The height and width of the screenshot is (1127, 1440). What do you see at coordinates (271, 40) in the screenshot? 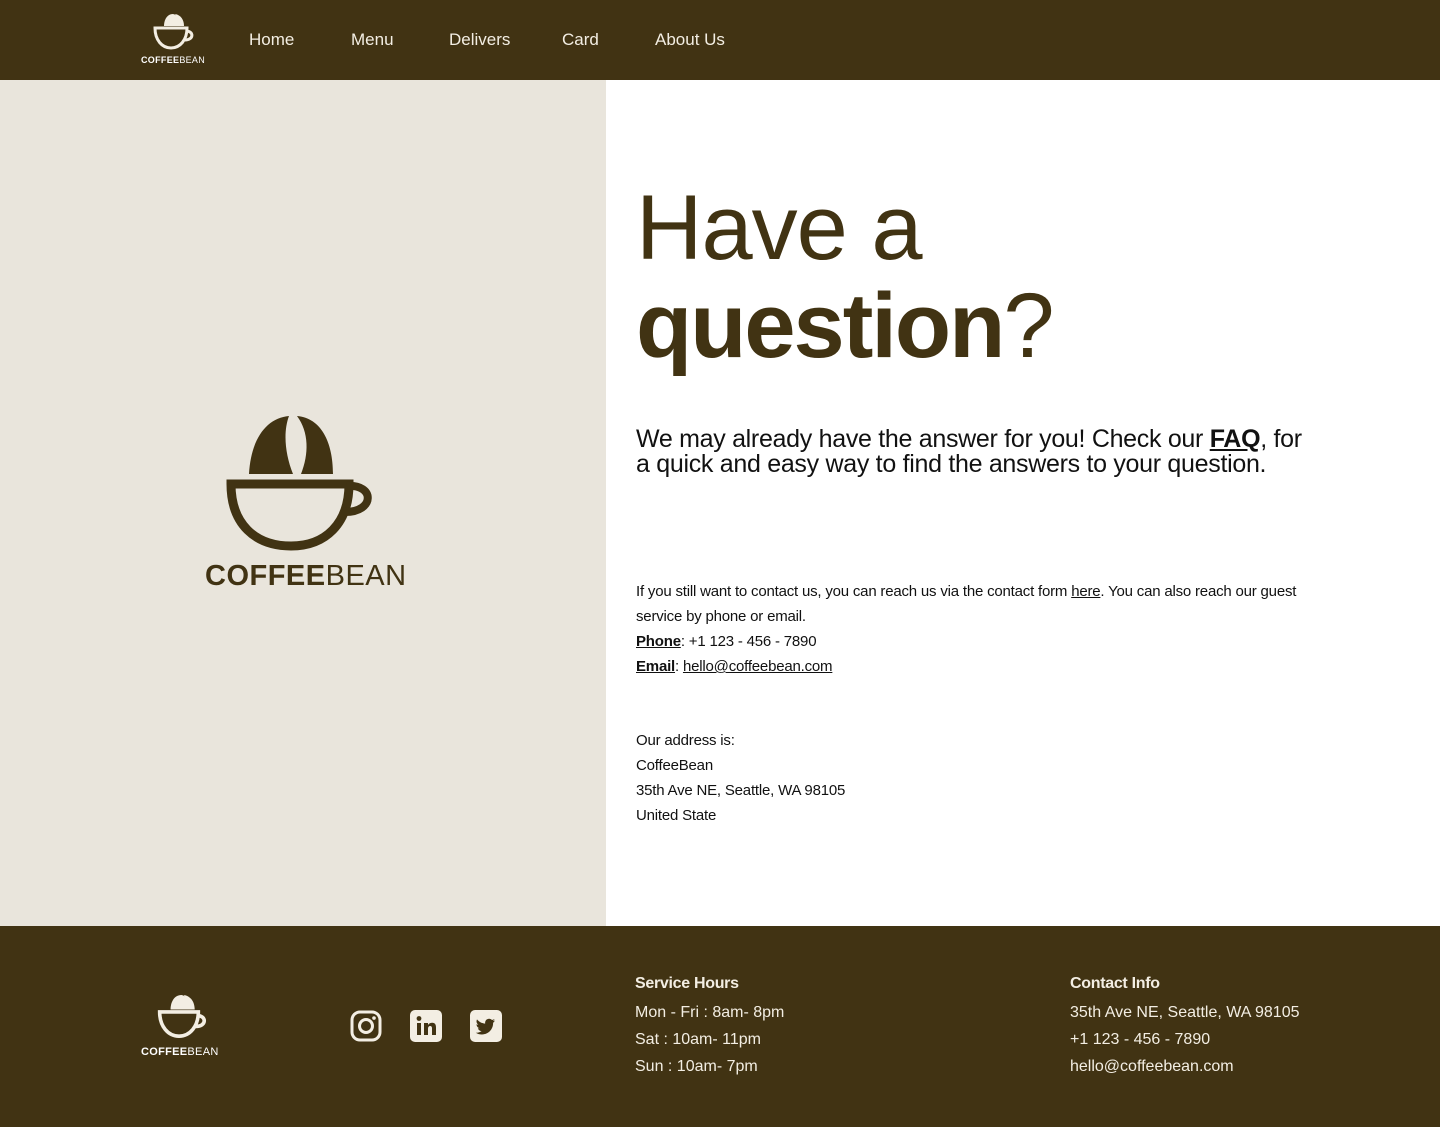
I see `nav-home: Home` at bounding box center [271, 40].